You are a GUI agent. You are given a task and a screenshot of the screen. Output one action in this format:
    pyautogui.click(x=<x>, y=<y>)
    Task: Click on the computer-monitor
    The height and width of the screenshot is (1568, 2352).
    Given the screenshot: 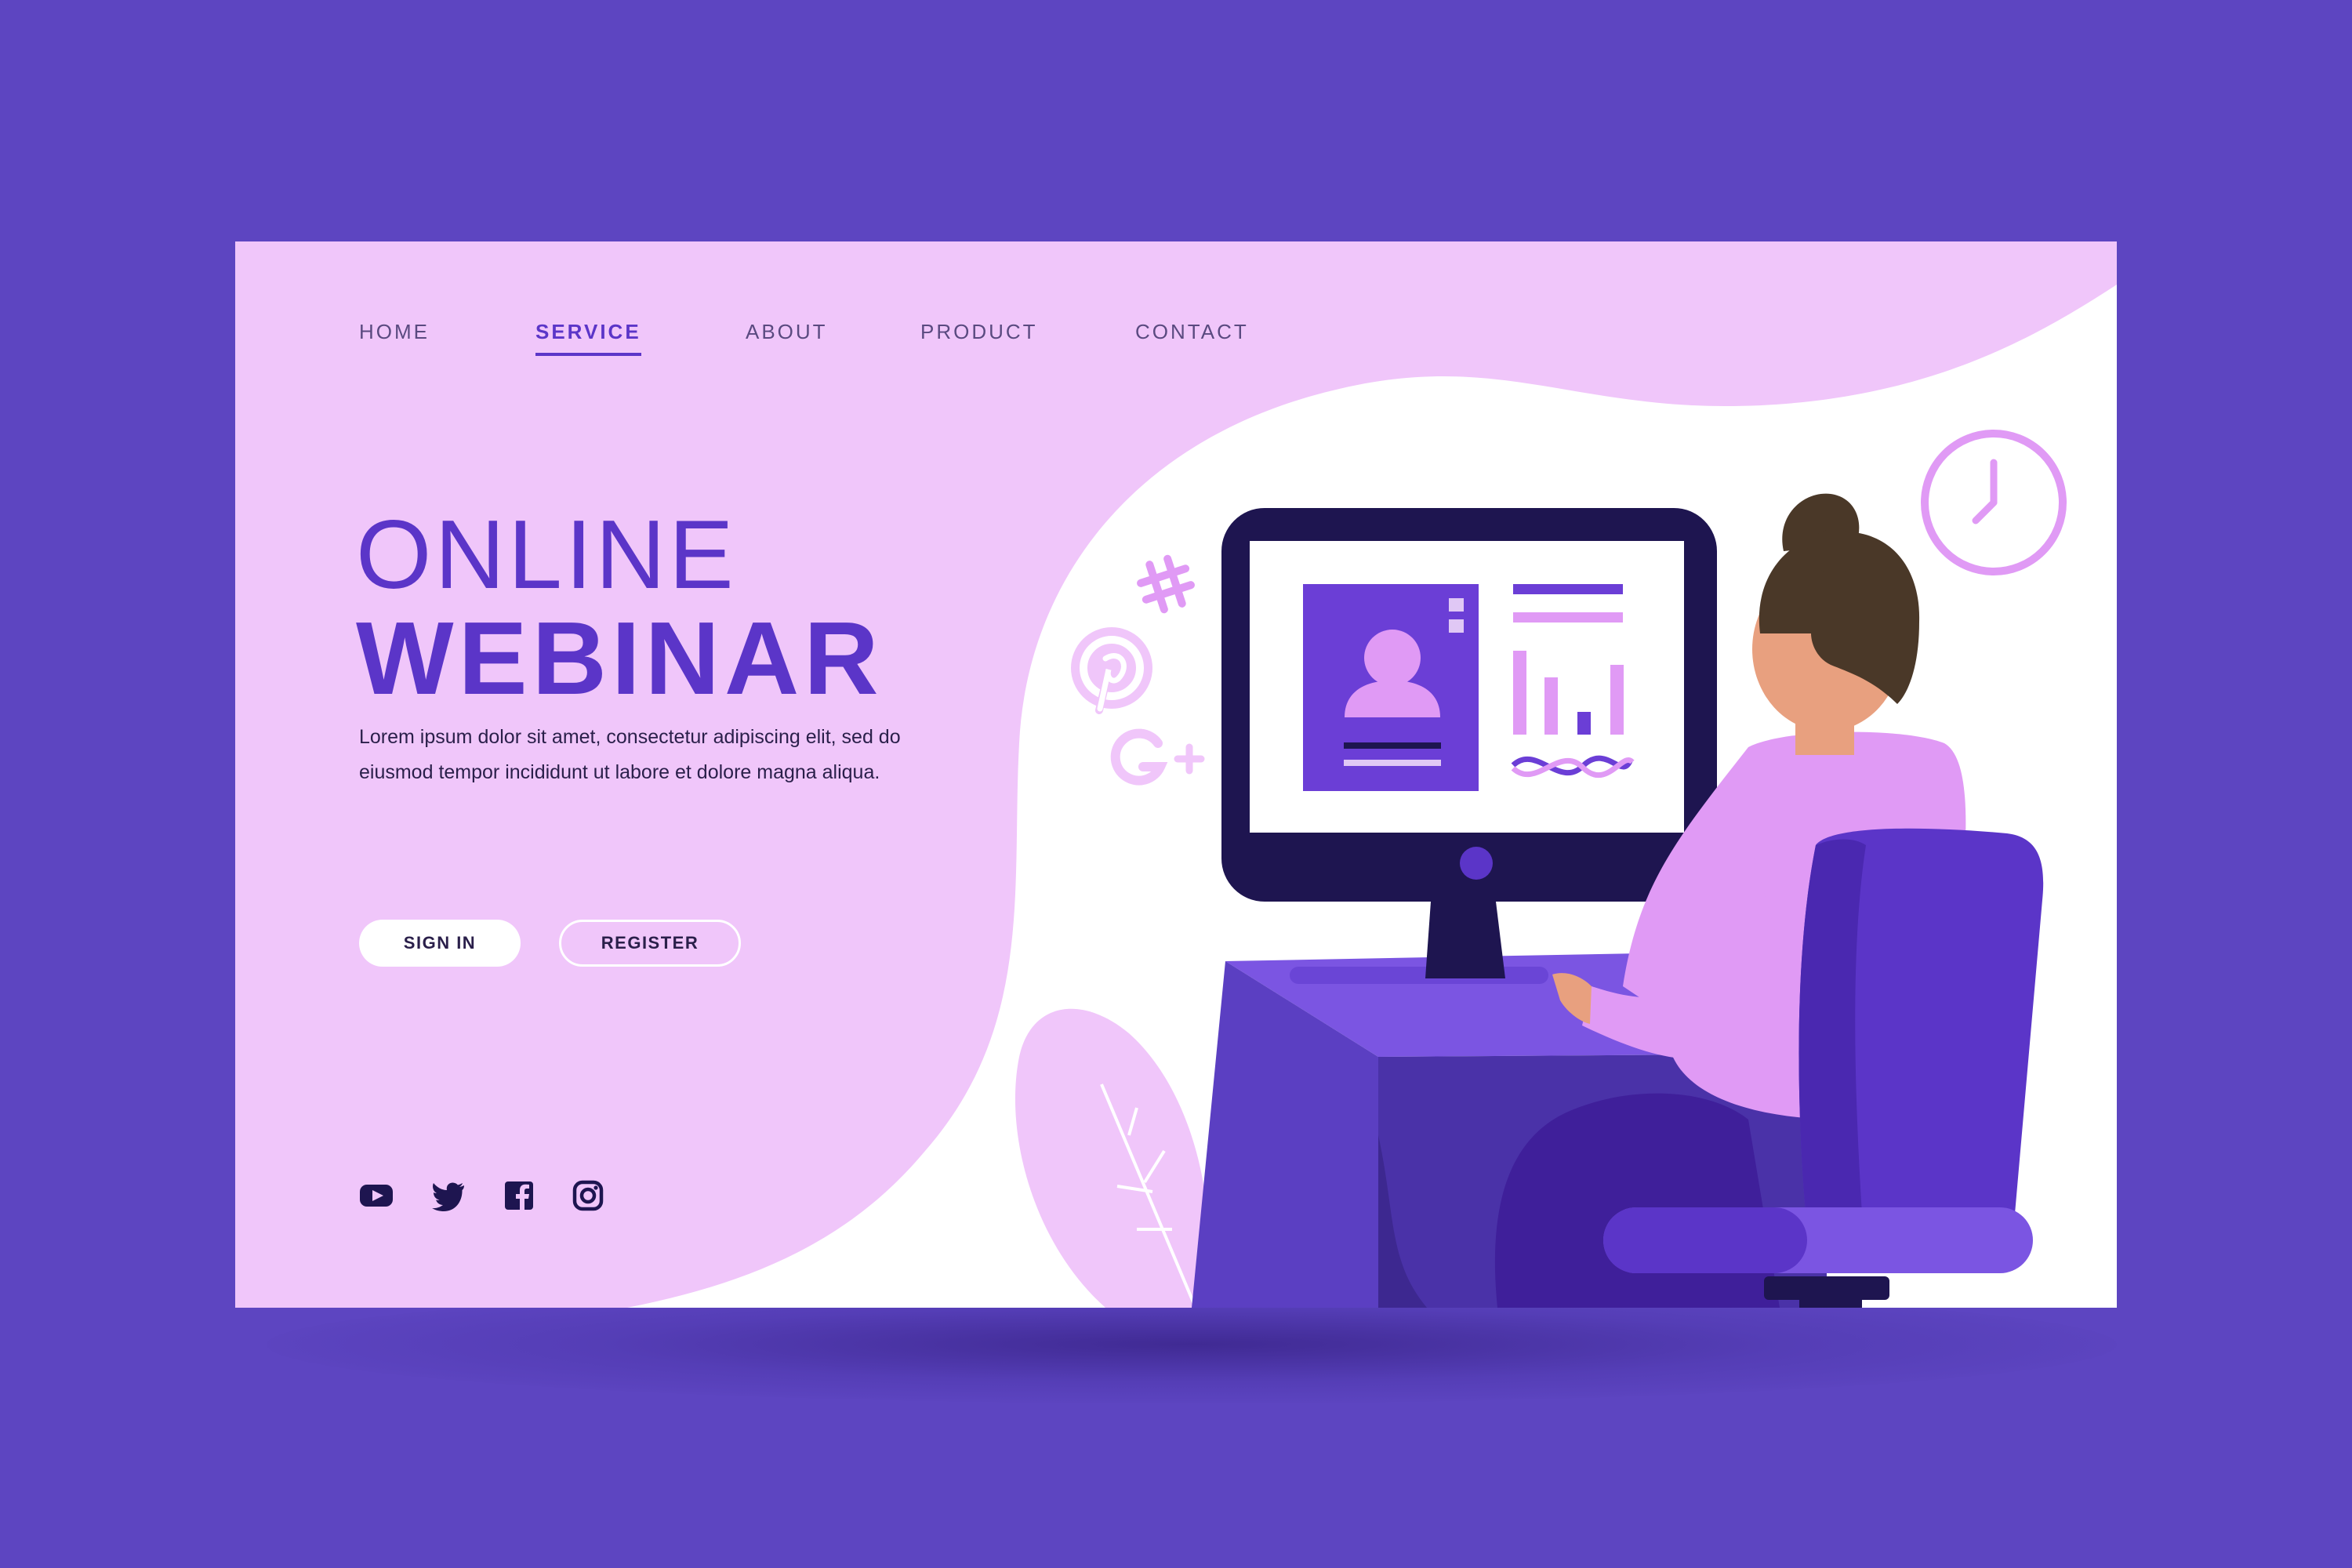 What is the action you would take?
    pyautogui.click(x=1469, y=743)
    